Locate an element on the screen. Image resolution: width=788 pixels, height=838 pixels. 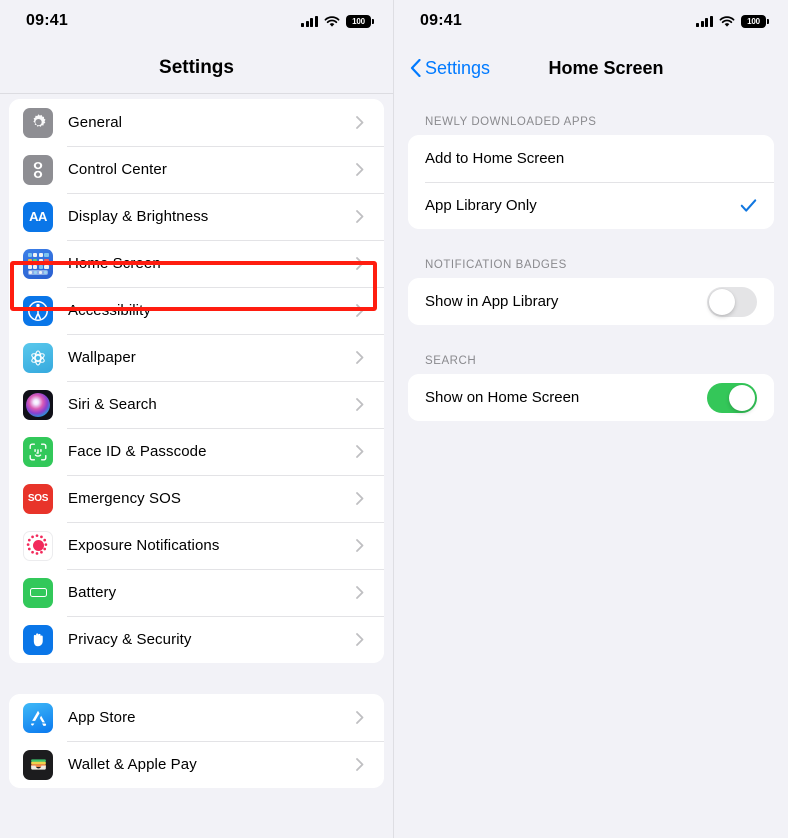
toggle-show-in-app-library is located at coordinates (732, 301).